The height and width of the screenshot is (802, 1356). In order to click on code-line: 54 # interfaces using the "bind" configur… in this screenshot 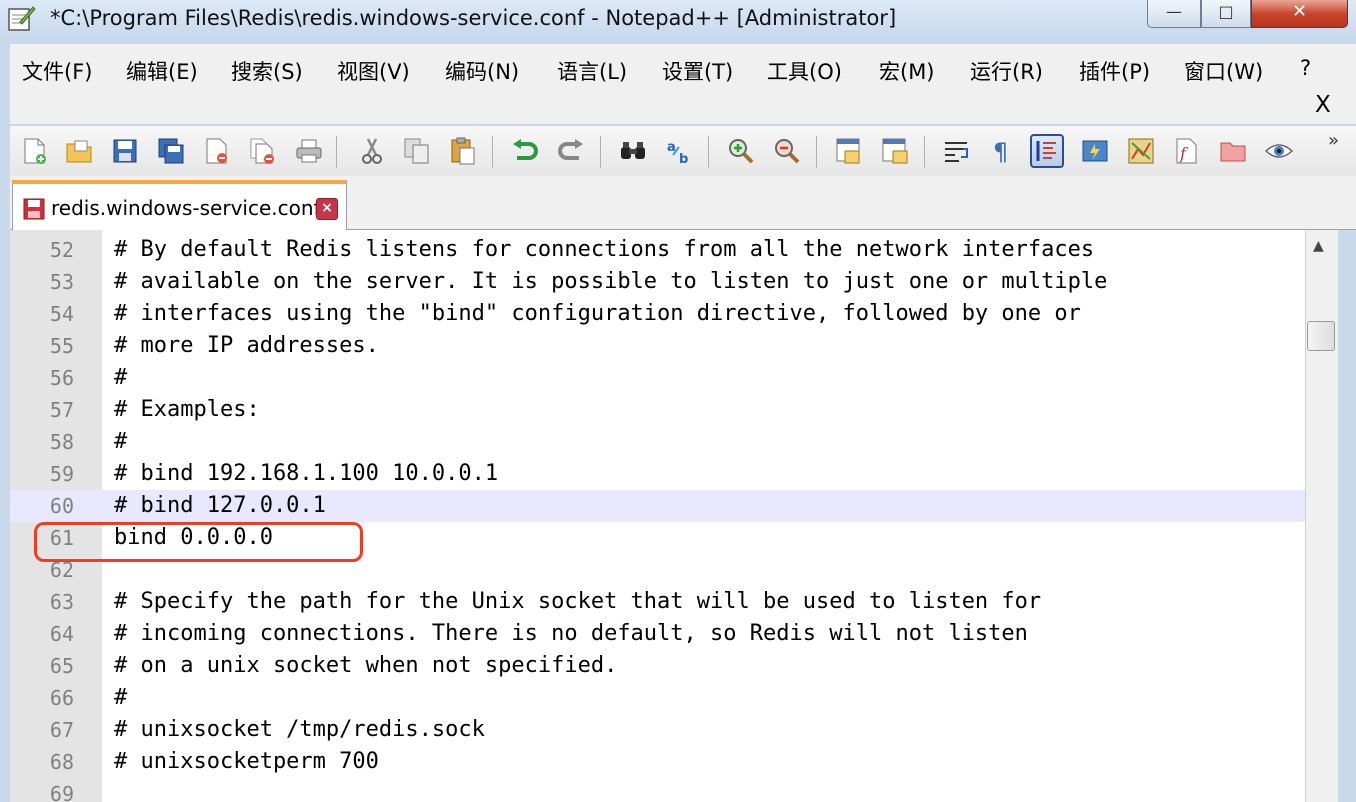, I will do `click(657, 314)`.